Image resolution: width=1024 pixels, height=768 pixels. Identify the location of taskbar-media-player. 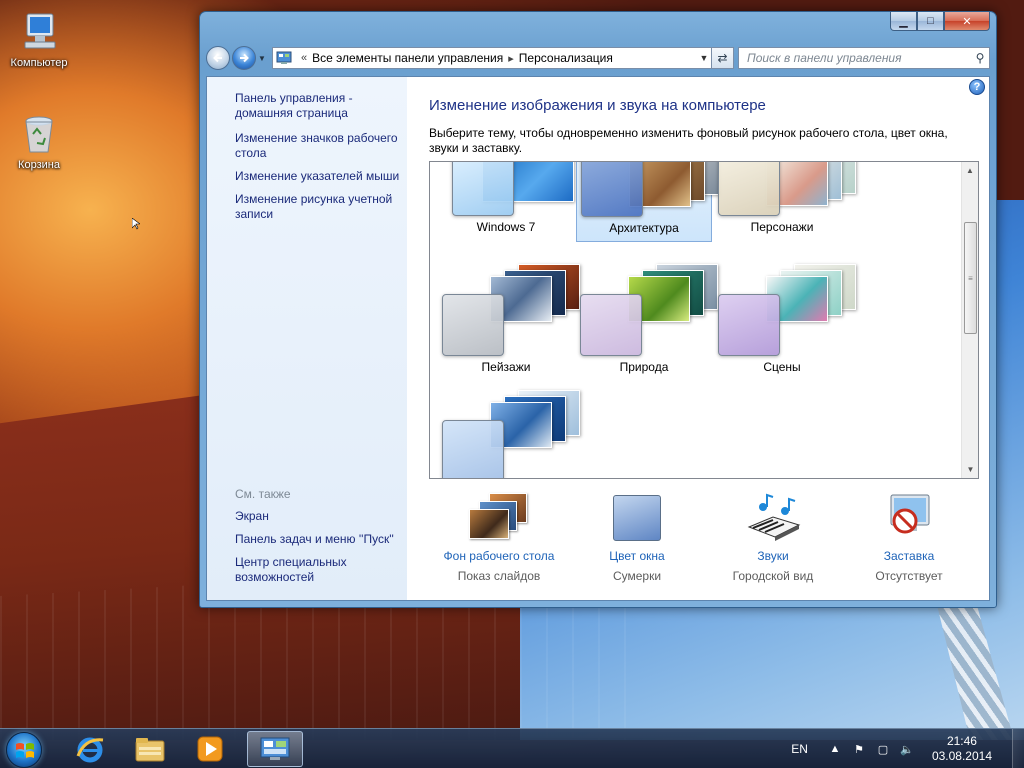
(210, 749).